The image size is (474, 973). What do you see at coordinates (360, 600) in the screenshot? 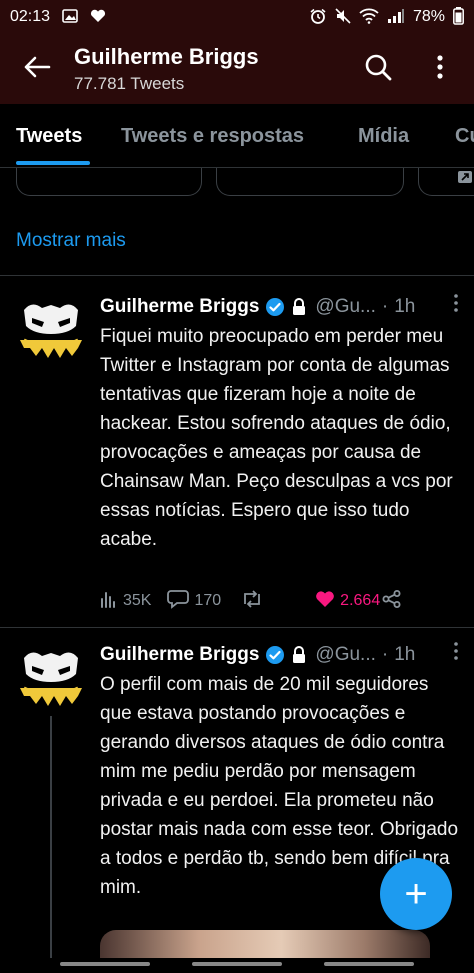
I see `like-count: 2.664` at bounding box center [360, 600].